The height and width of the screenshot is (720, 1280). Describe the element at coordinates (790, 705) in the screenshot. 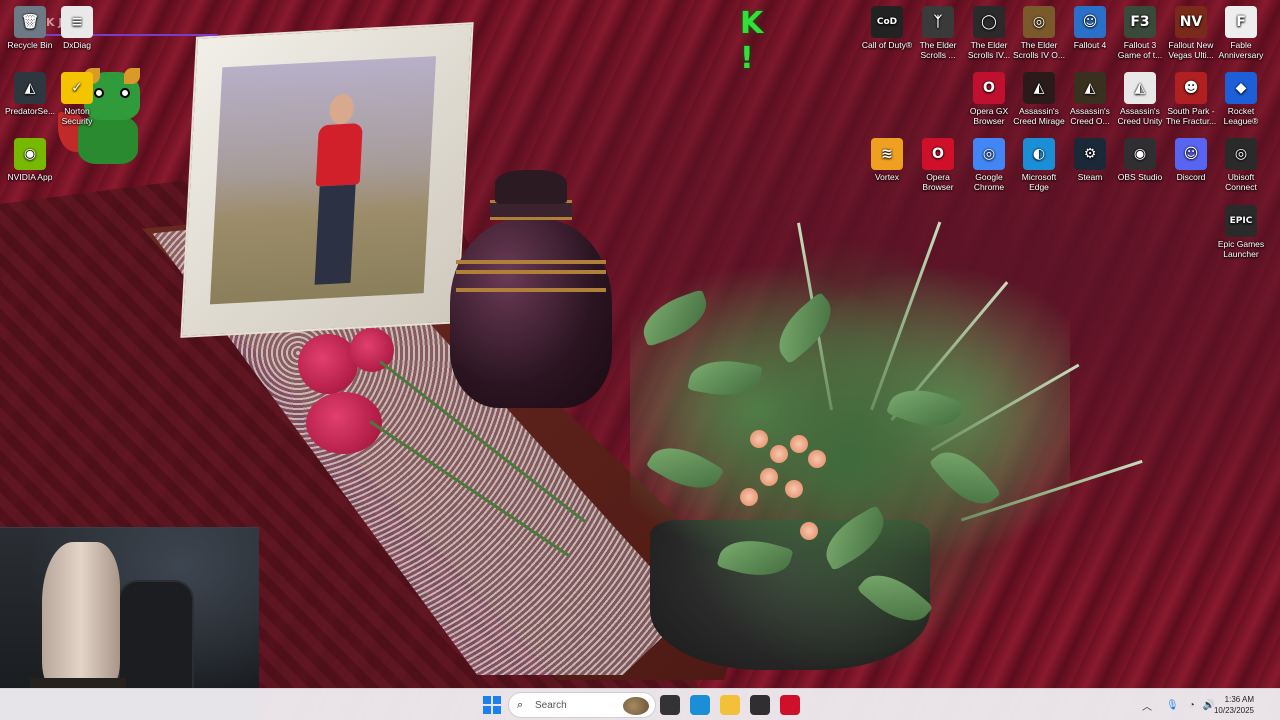

I see `opera-taskbar-icon` at that location.